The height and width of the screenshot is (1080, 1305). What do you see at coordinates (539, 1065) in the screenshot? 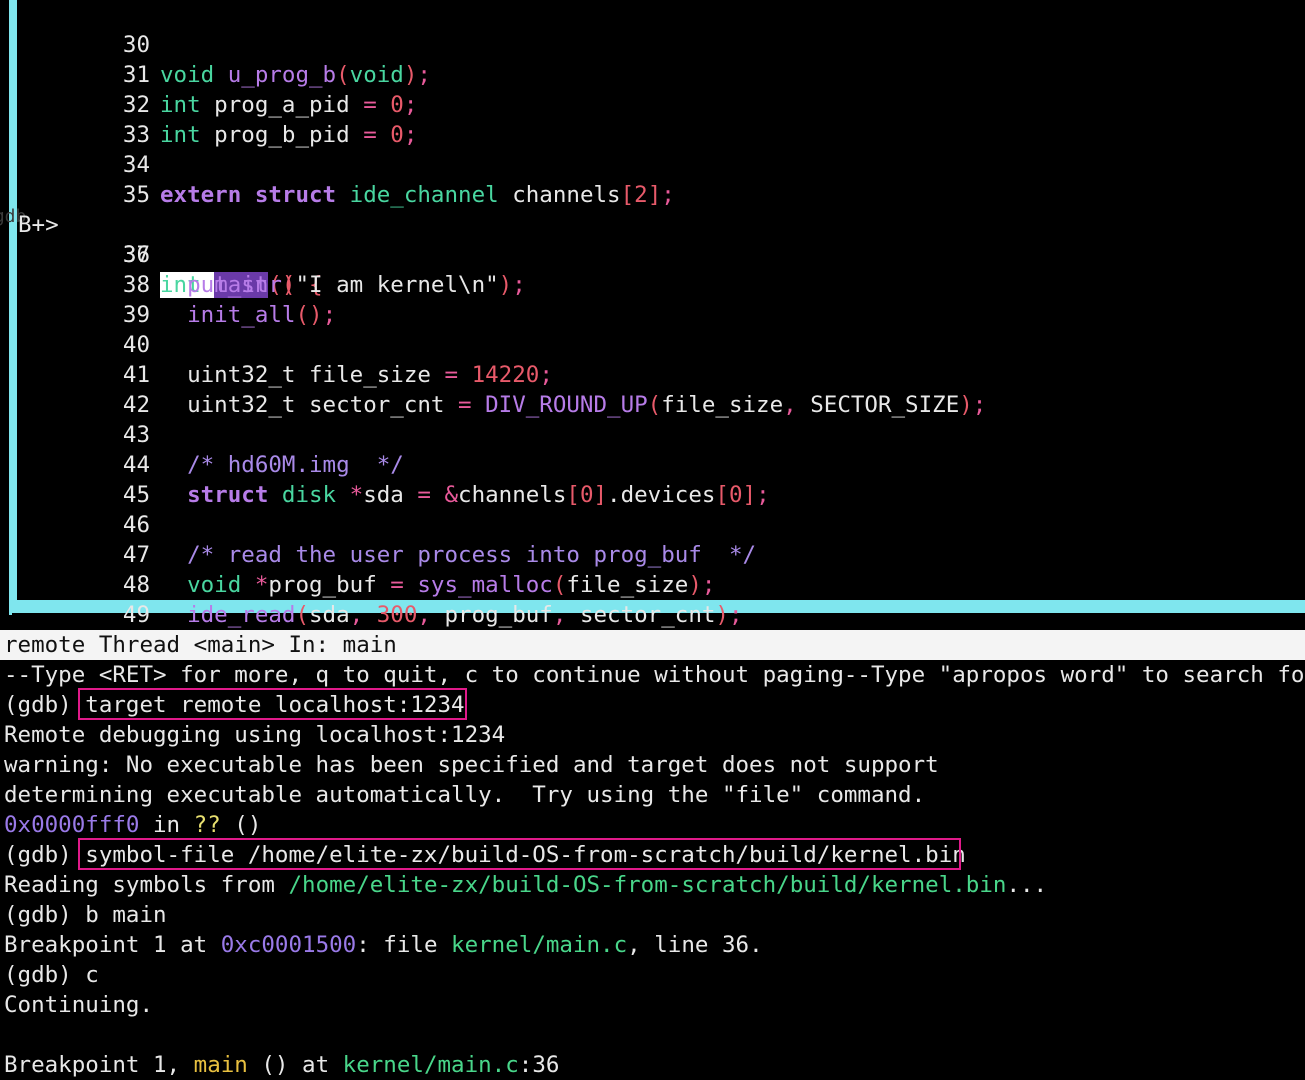
I see `text: :36` at bounding box center [539, 1065].